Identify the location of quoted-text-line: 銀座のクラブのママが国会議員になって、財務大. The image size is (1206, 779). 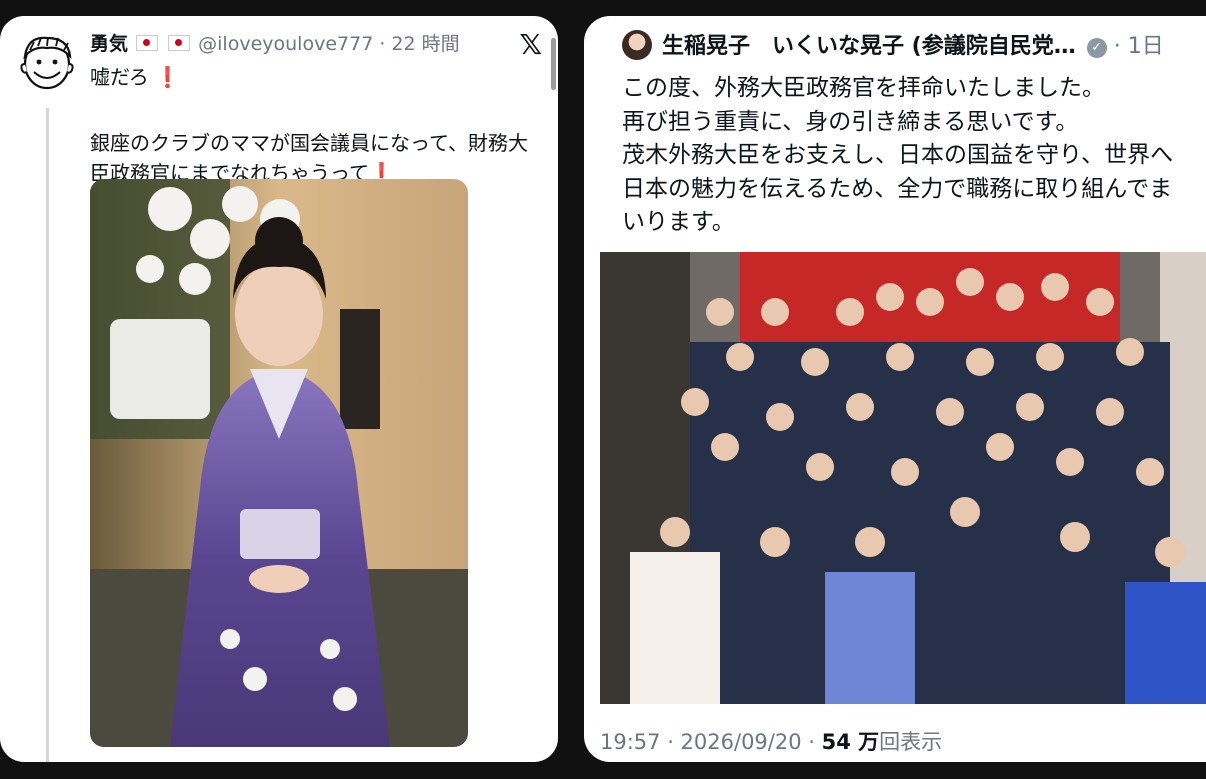
(309, 143).